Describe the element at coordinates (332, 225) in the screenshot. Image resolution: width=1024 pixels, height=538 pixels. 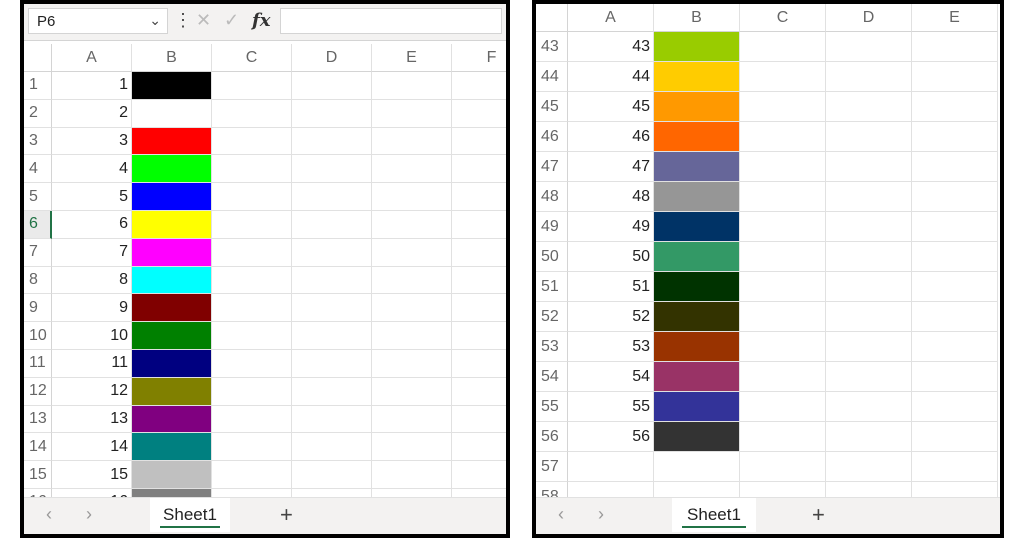
I see `cell-d6` at that location.